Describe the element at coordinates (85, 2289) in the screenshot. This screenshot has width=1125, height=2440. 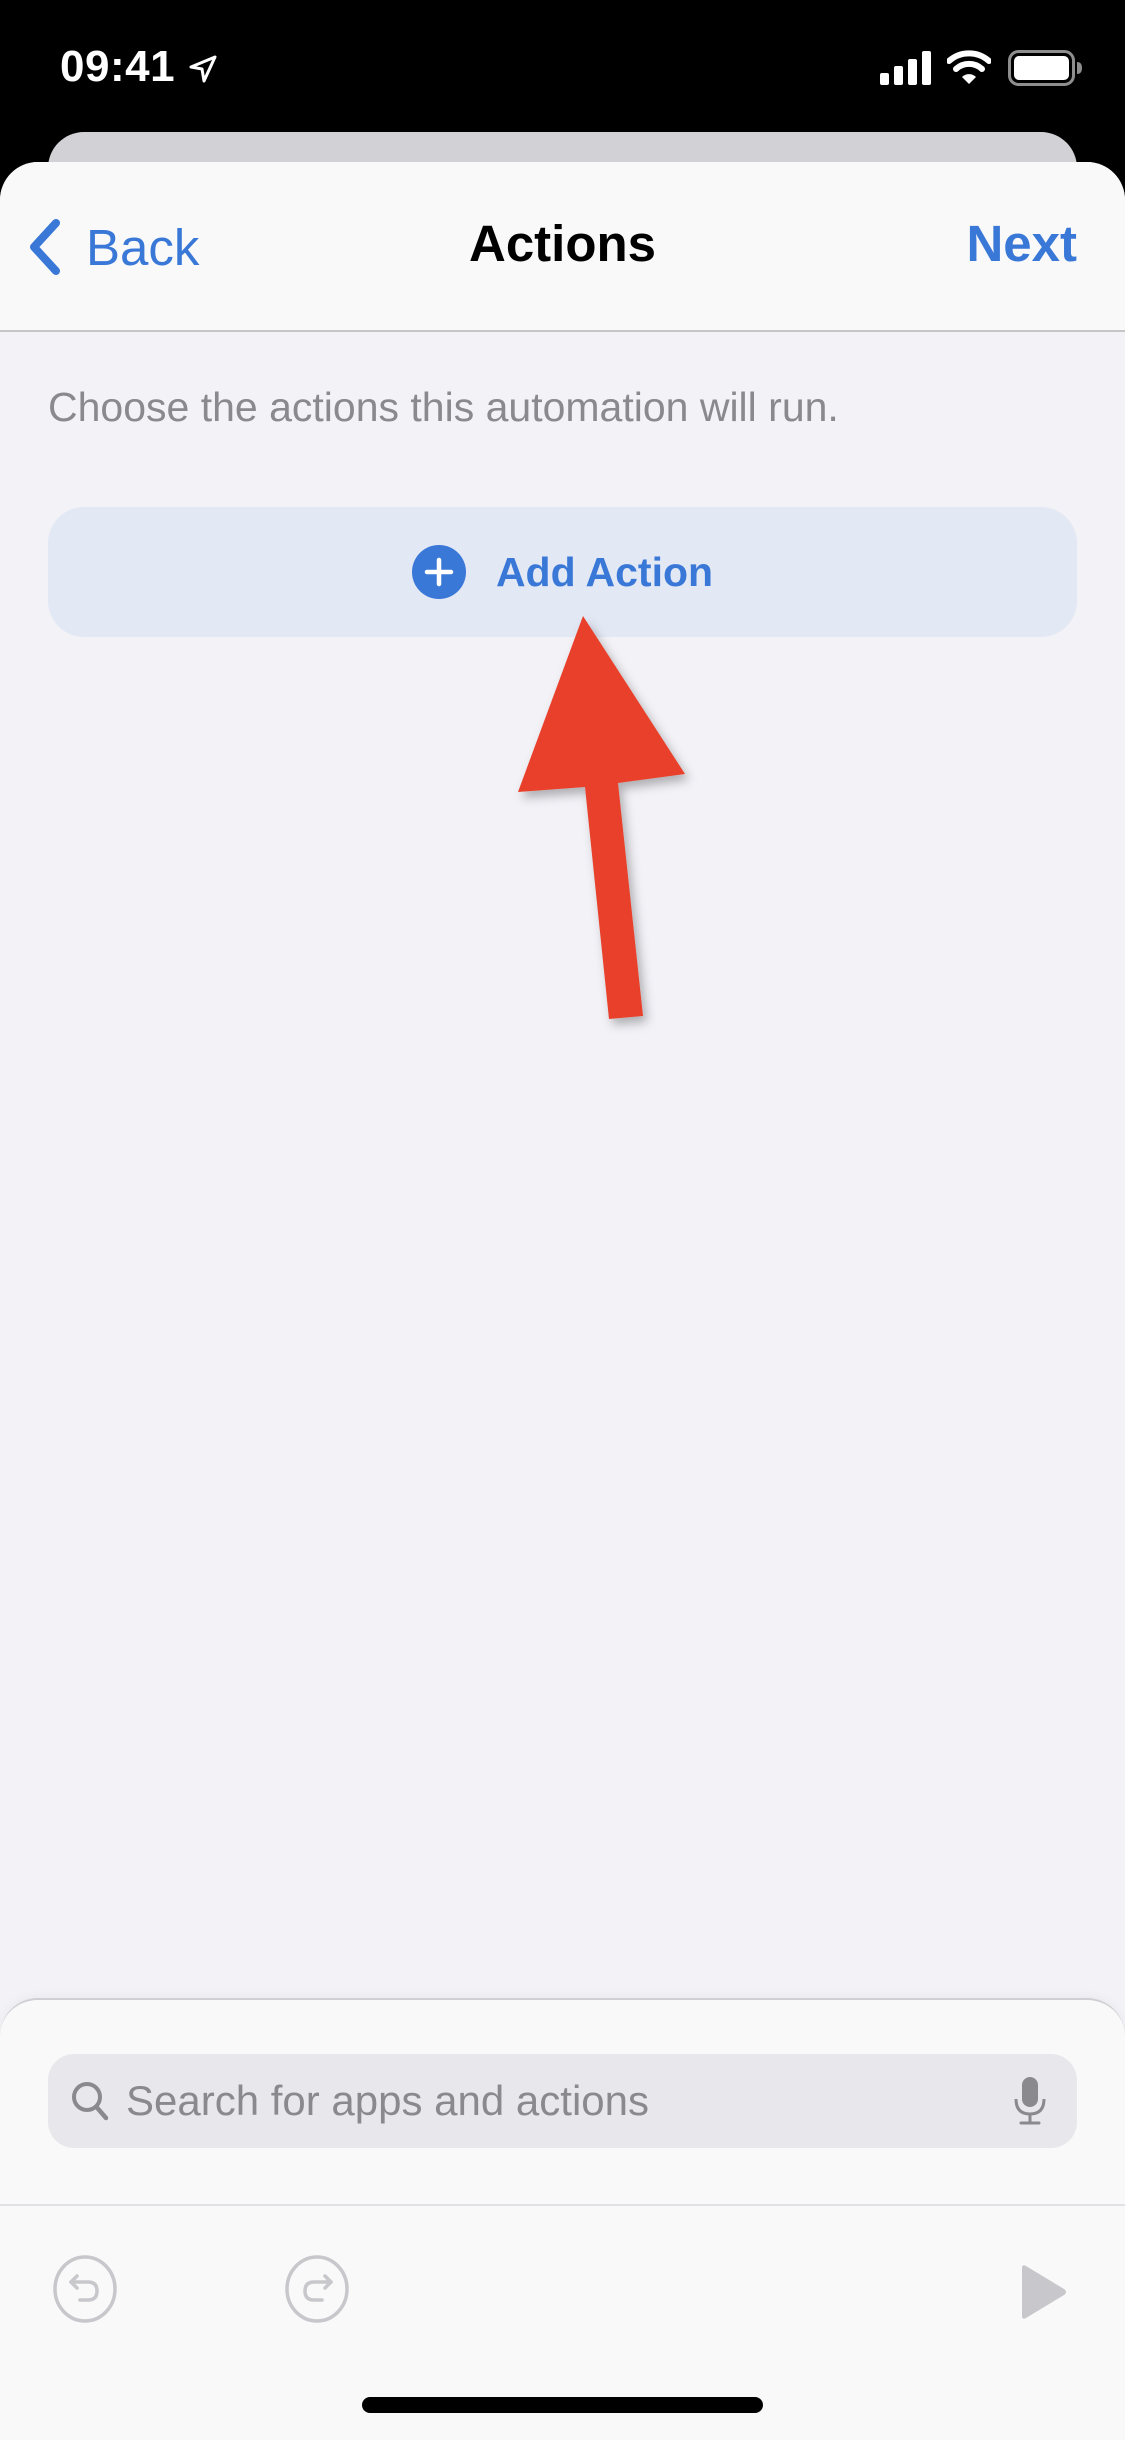
I see `undo-icon` at that location.